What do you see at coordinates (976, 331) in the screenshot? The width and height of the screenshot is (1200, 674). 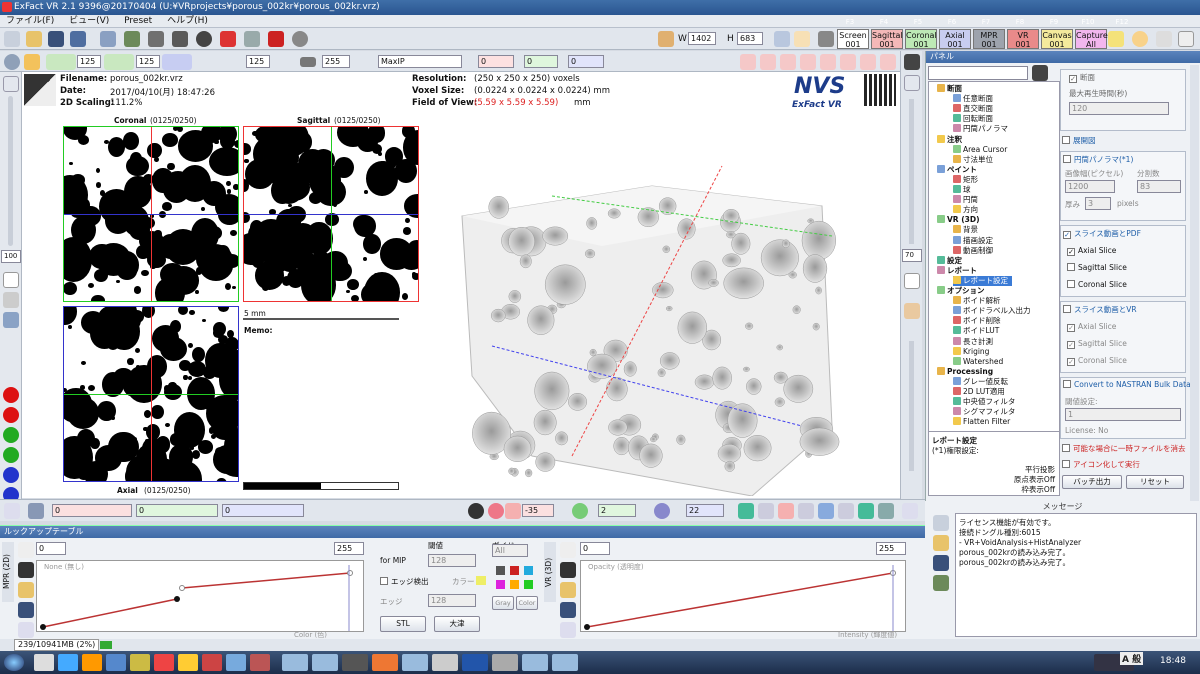 I see `tree-item: ボイドLUT` at bounding box center [976, 331].